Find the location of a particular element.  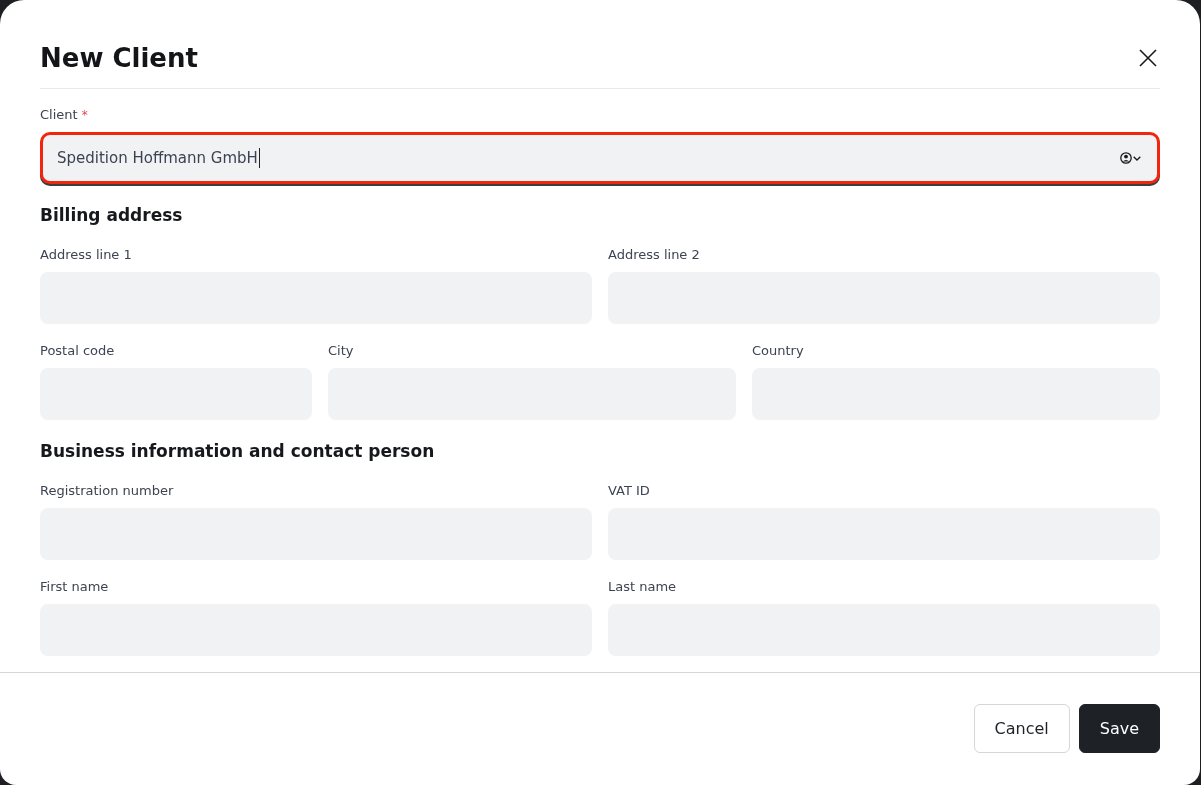

close-icon is located at coordinates (1148, 58).